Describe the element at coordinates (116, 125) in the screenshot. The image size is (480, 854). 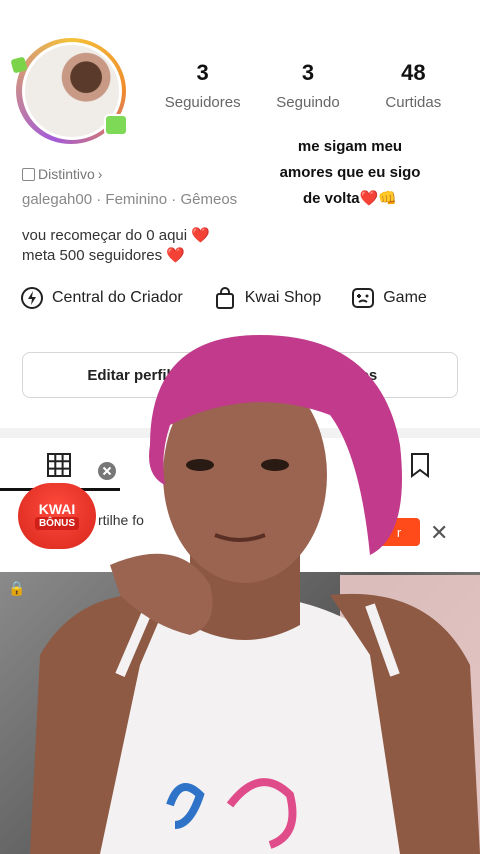
I see `photo-sticker-icon` at that location.